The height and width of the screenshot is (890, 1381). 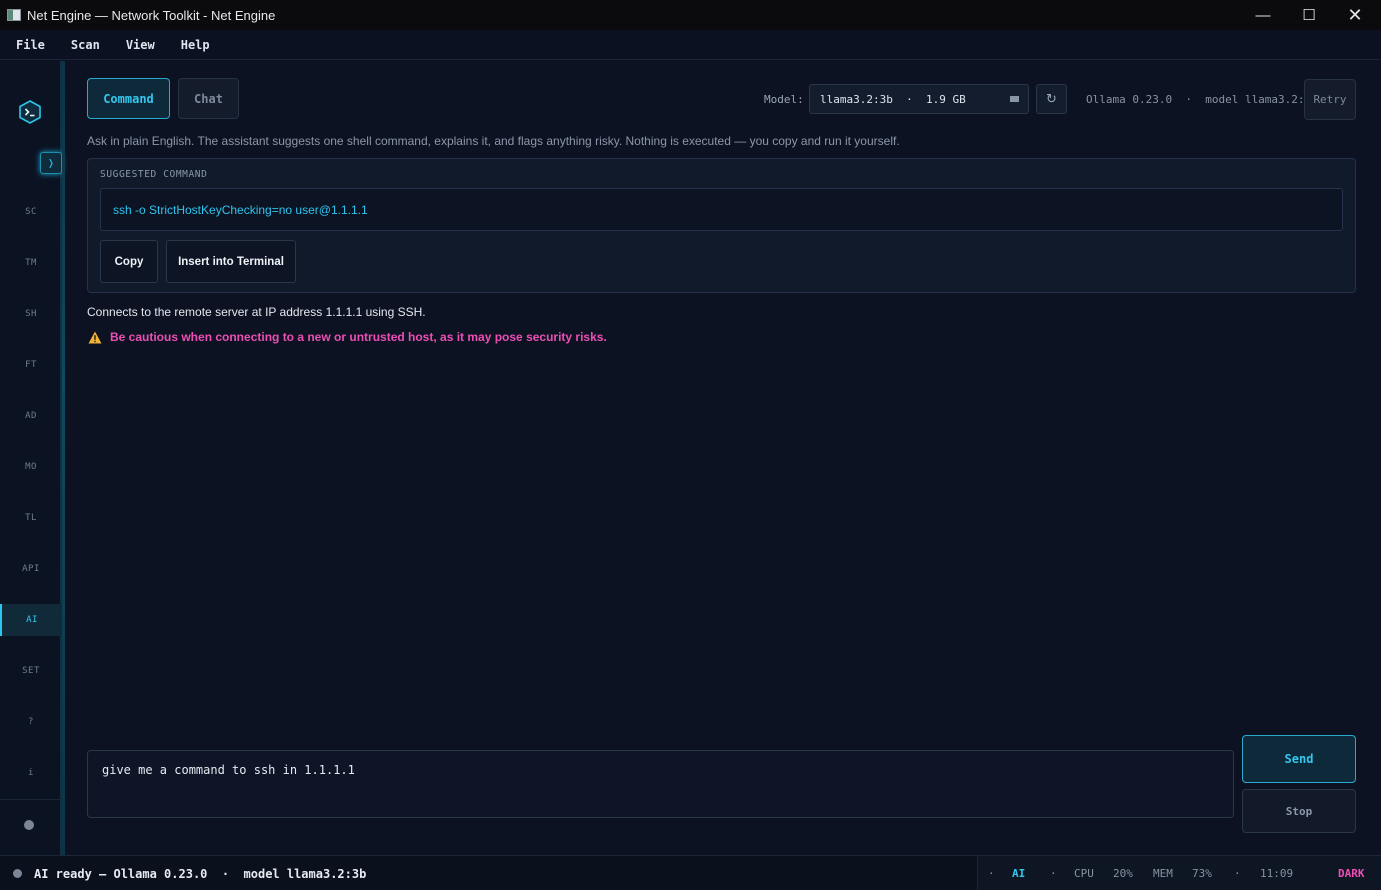 What do you see at coordinates (1277, 873) in the screenshot?
I see `clock: 11:09` at bounding box center [1277, 873].